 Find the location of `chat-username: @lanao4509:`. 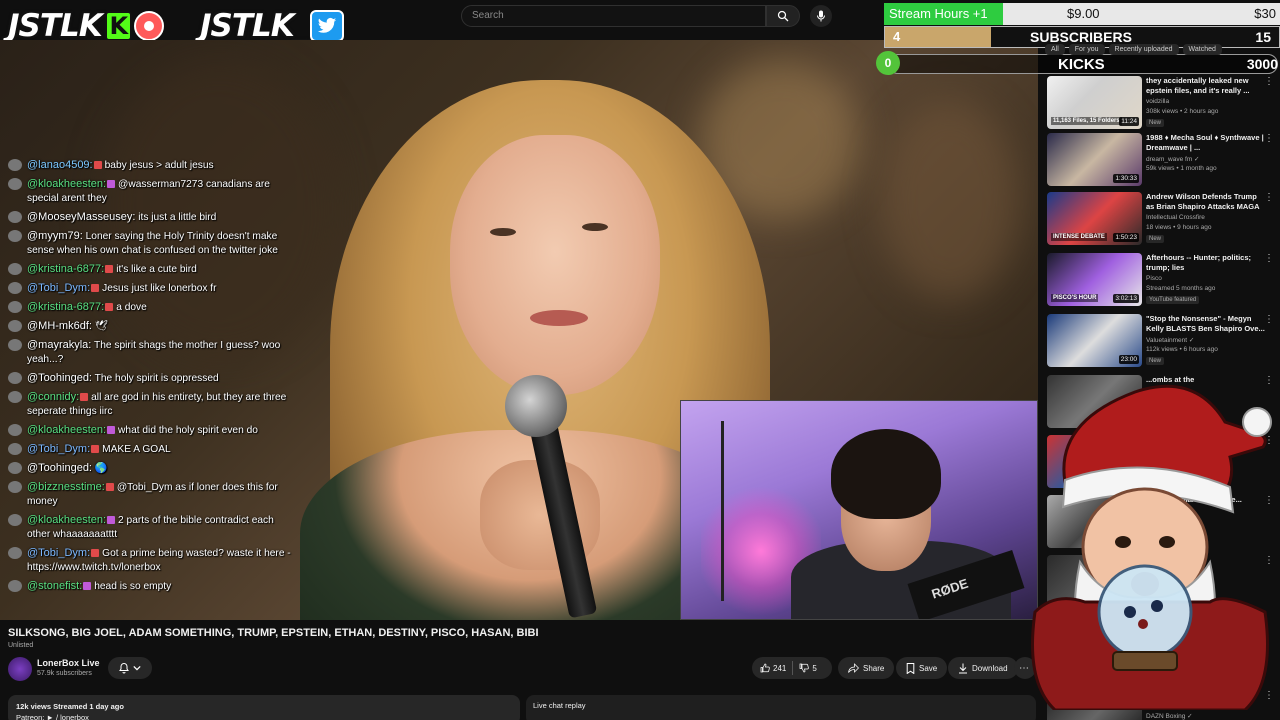

chat-username: @lanao4509: is located at coordinates (60, 165).